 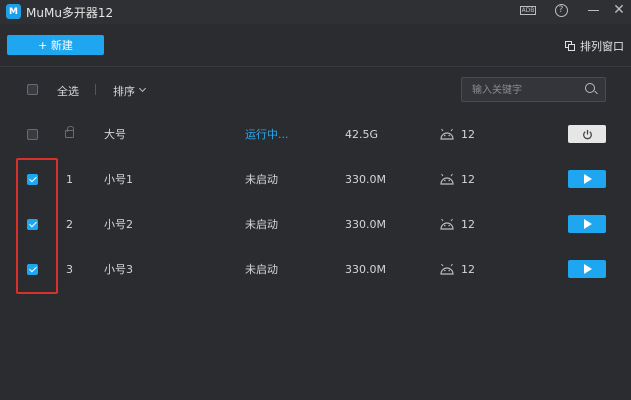 What do you see at coordinates (315, 270) in the screenshot?
I see `instance-row: 3 小号3 未启动 330.0M 12` at bounding box center [315, 270].